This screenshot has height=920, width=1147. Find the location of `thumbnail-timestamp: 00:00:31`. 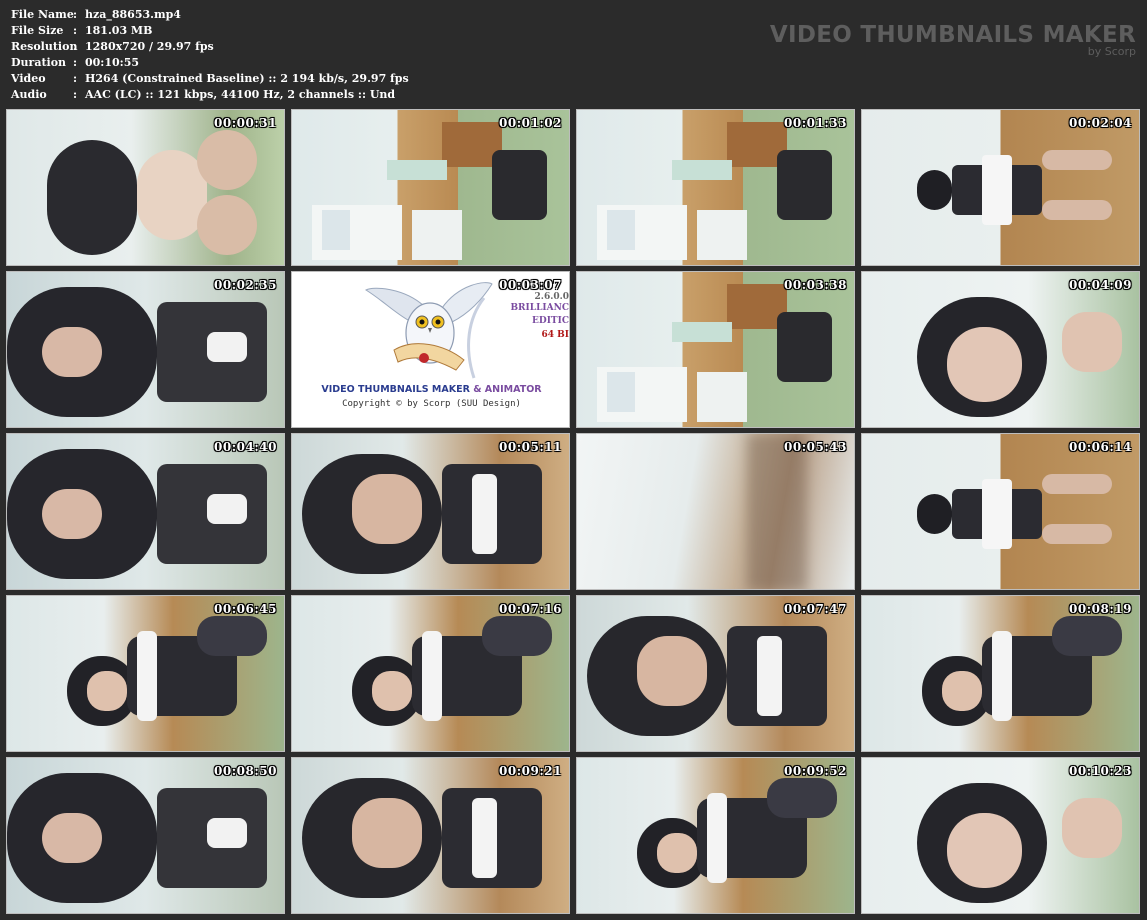

thumbnail-timestamp: 00:00:31 is located at coordinates (245, 123).